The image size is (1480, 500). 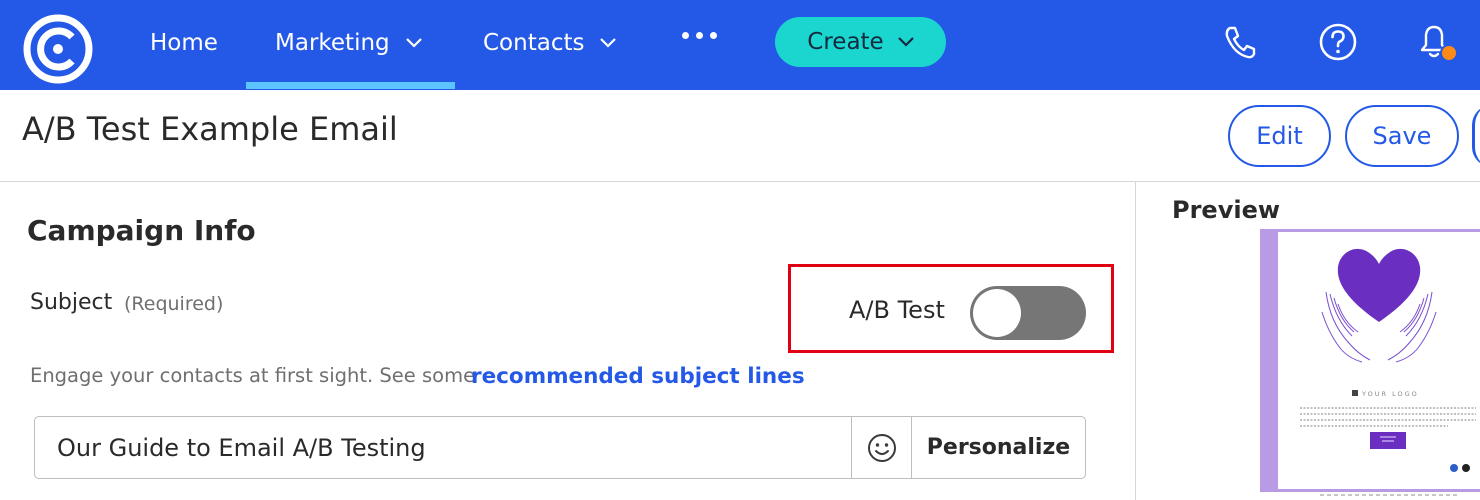 I want to click on edit-button: Edit, so click(x=1279, y=136).